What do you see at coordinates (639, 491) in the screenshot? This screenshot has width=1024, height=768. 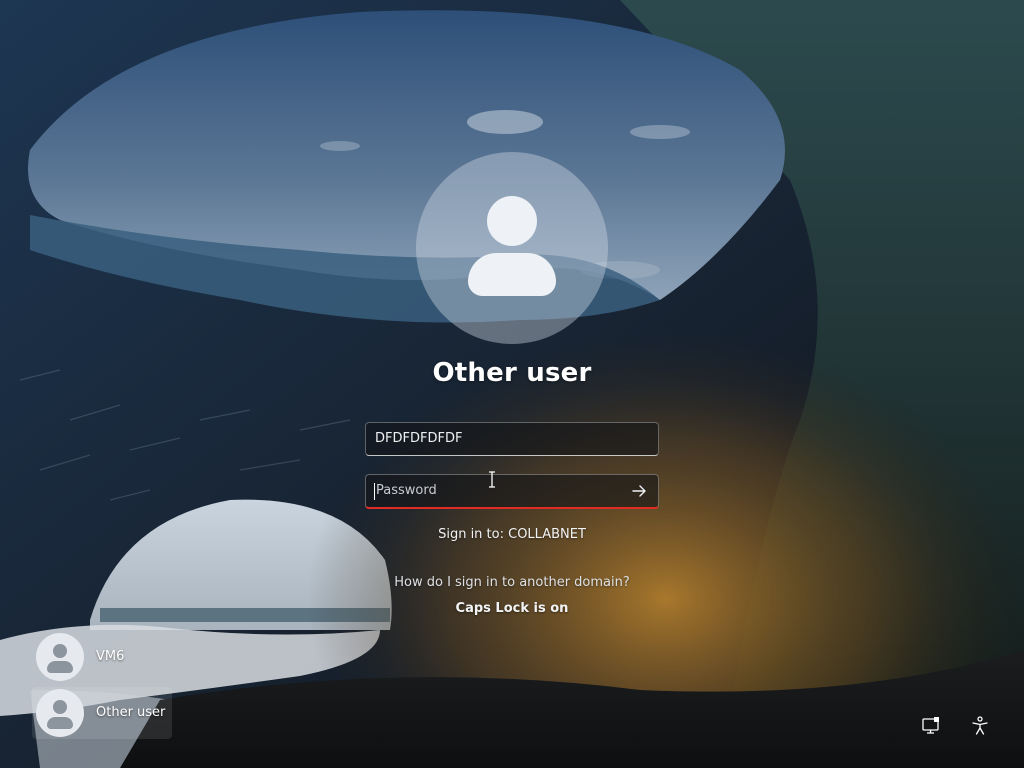 I see `arrow-right-icon` at bounding box center [639, 491].